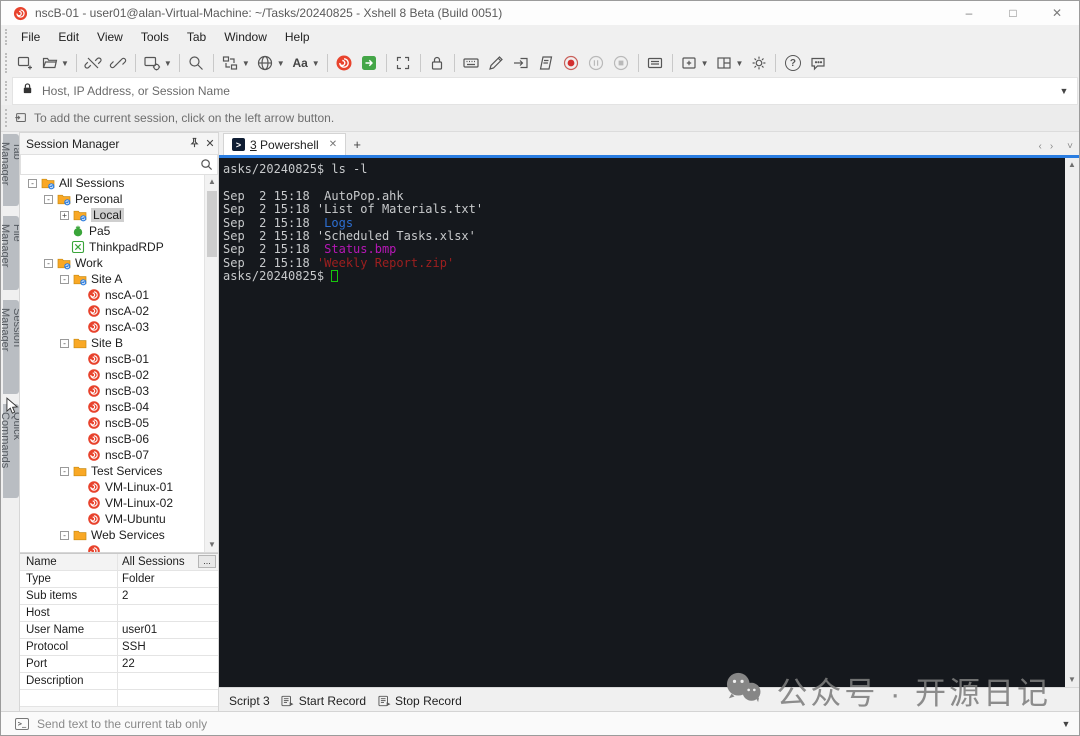  I want to click on quick-commands-button, so click(655, 63).